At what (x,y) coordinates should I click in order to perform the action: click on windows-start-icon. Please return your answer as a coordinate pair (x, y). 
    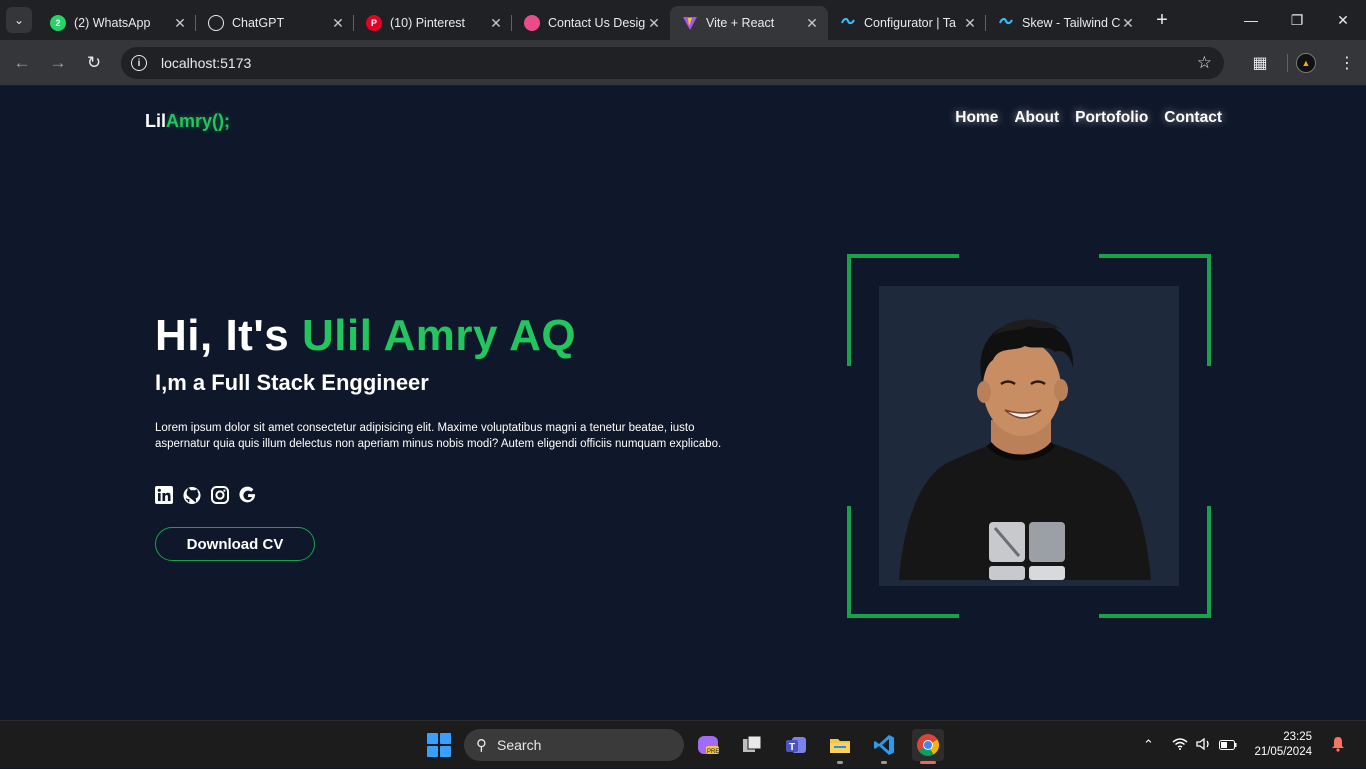
    Looking at the image, I should click on (439, 745).